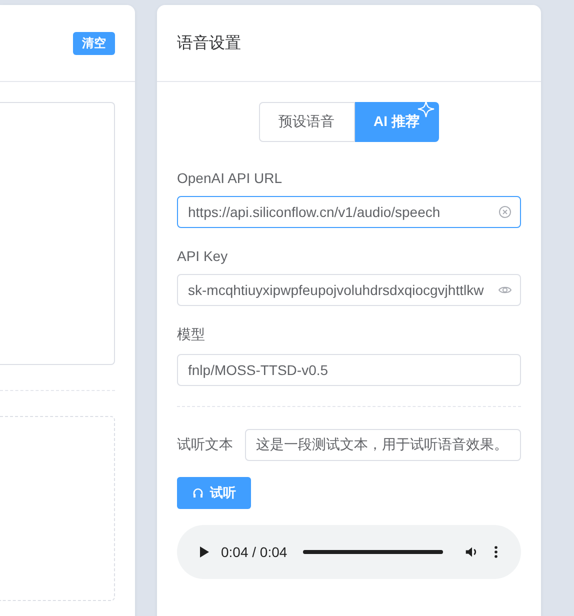 This screenshot has height=616, width=574. What do you see at coordinates (472, 552) in the screenshot?
I see `volume-icon` at bounding box center [472, 552].